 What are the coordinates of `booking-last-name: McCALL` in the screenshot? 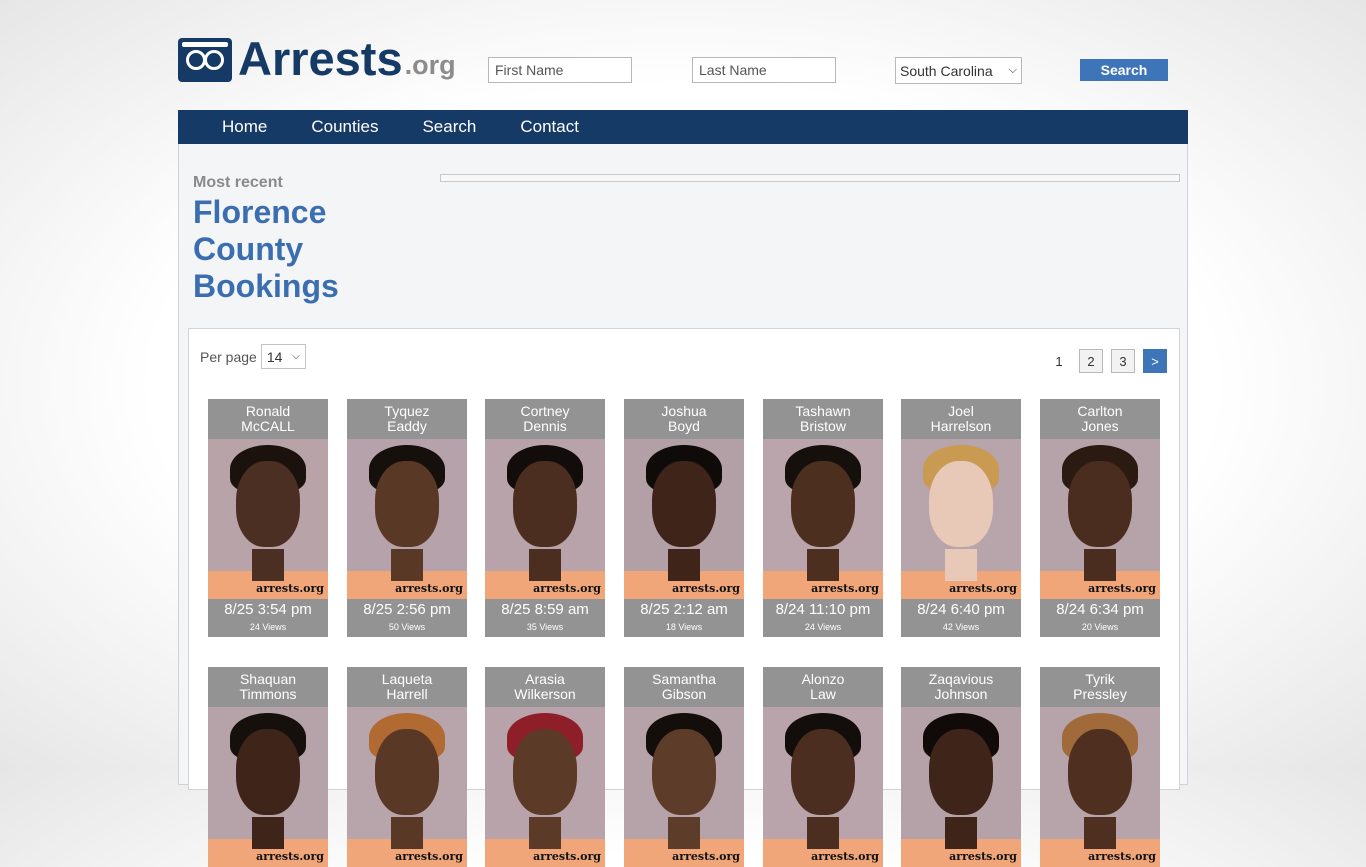 It's located at (268, 426).